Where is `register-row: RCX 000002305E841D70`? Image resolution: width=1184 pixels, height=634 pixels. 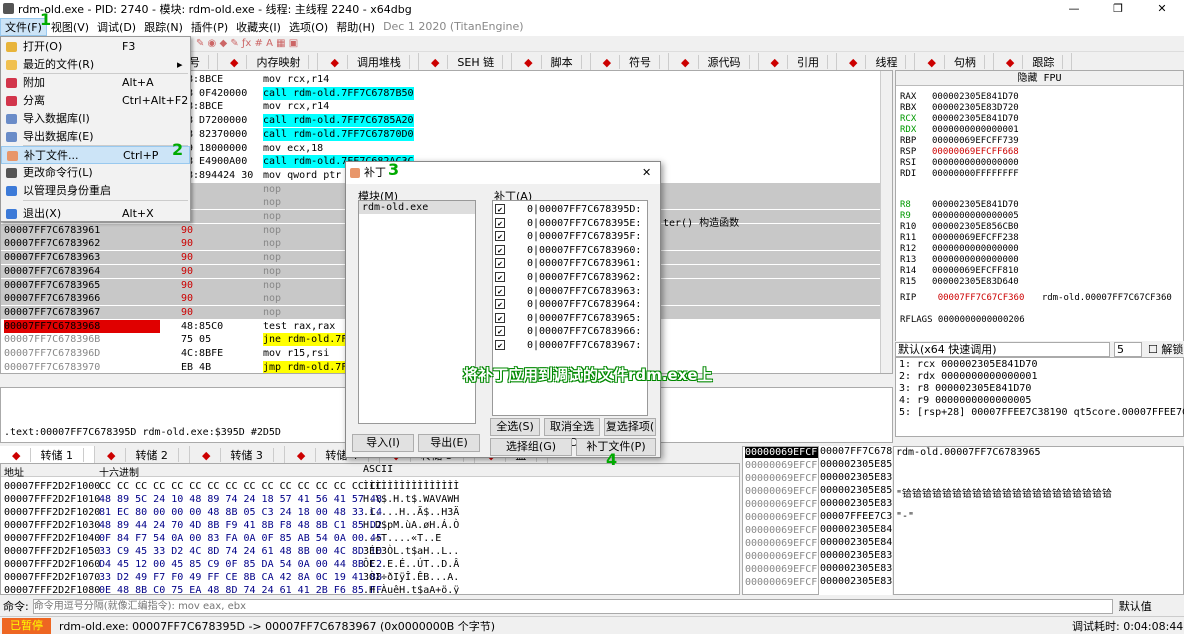
register-row: RCX 000002305E841D70 is located at coordinates (959, 119).